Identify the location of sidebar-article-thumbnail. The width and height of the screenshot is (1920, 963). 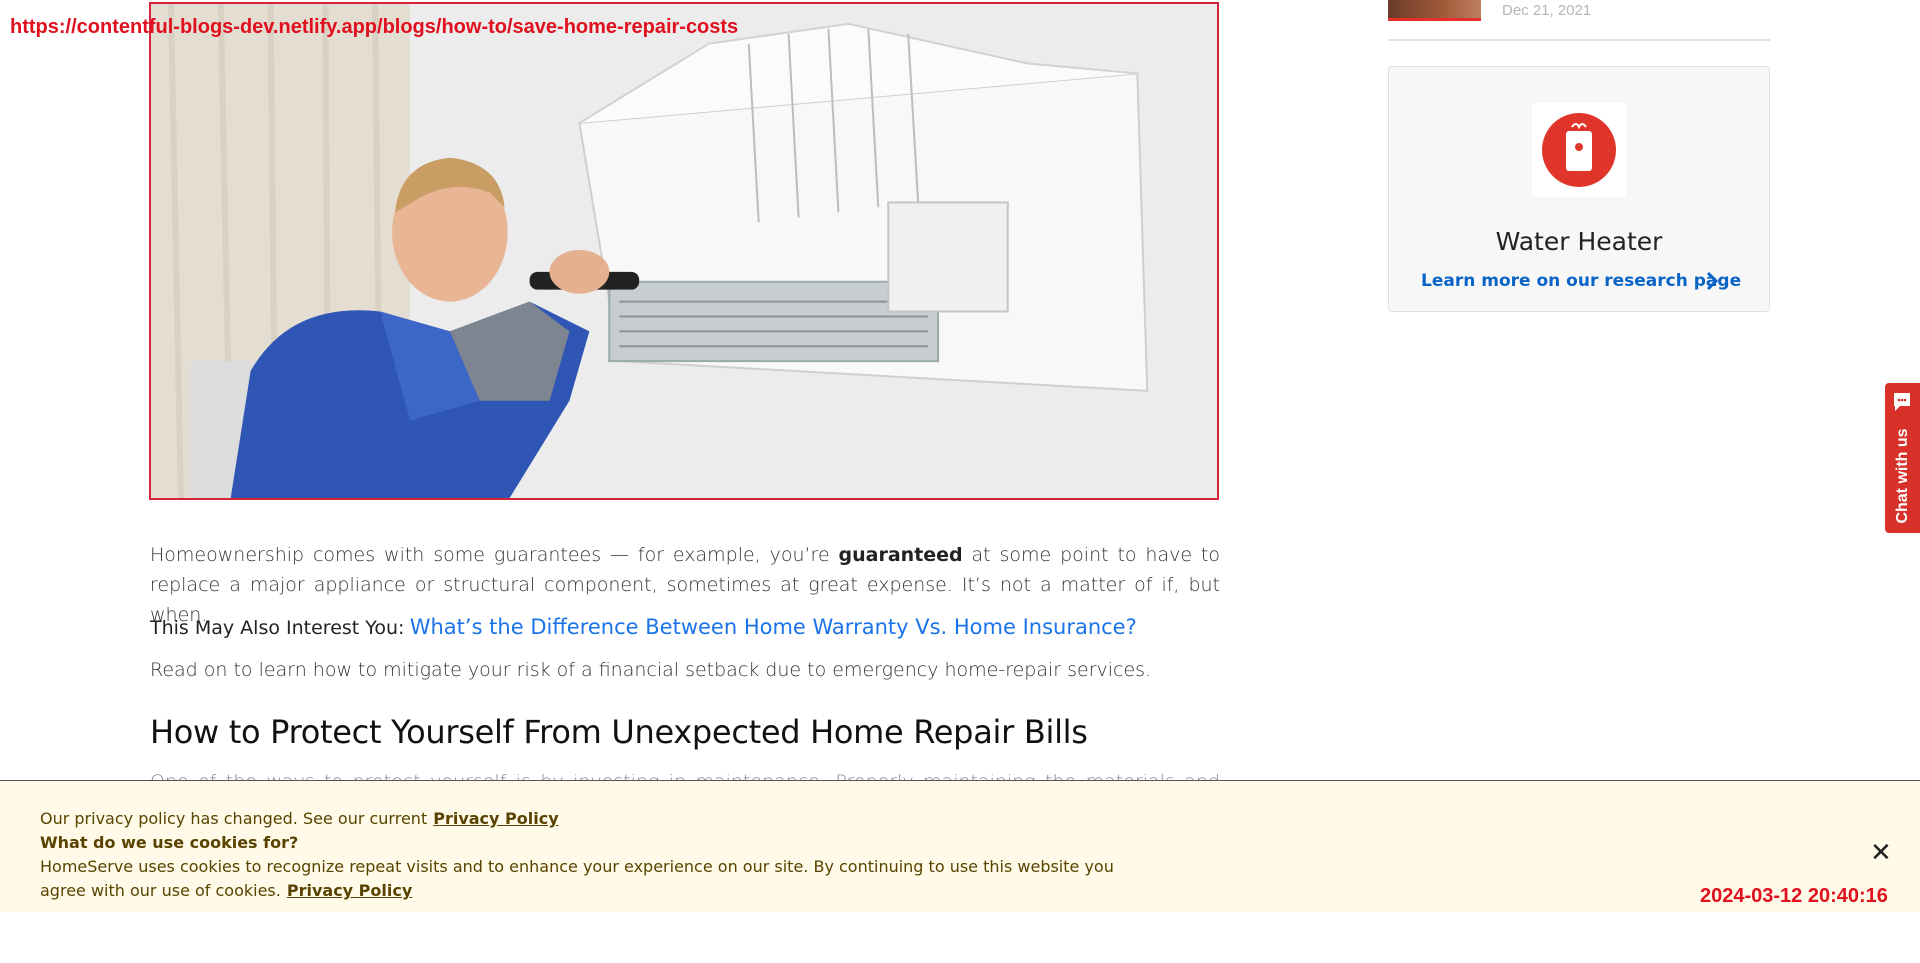
(1434, 10).